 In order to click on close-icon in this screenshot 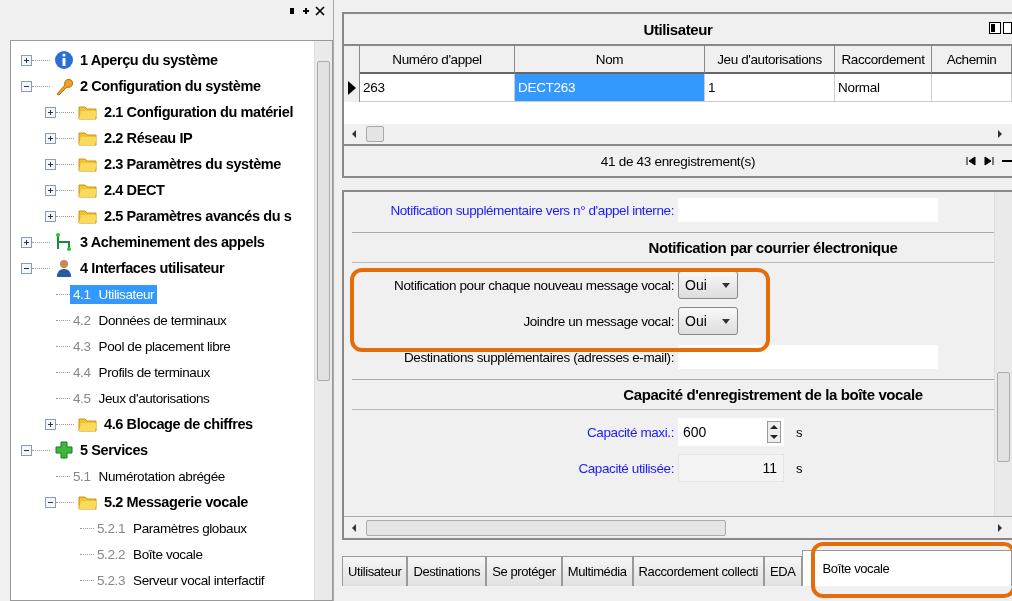, I will do `click(320, 11)`.